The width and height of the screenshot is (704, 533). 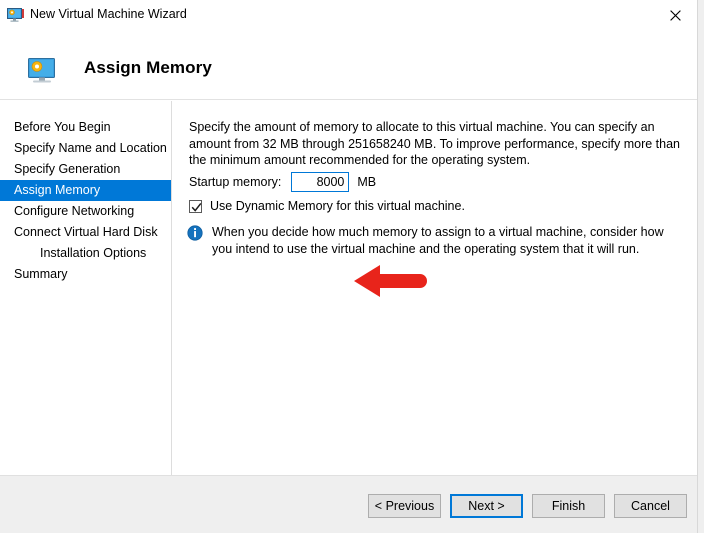 What do you see at coordinates (568, 506) in the screenshot?
I see `finish-button: Finish` at bounding box center [568, 506].